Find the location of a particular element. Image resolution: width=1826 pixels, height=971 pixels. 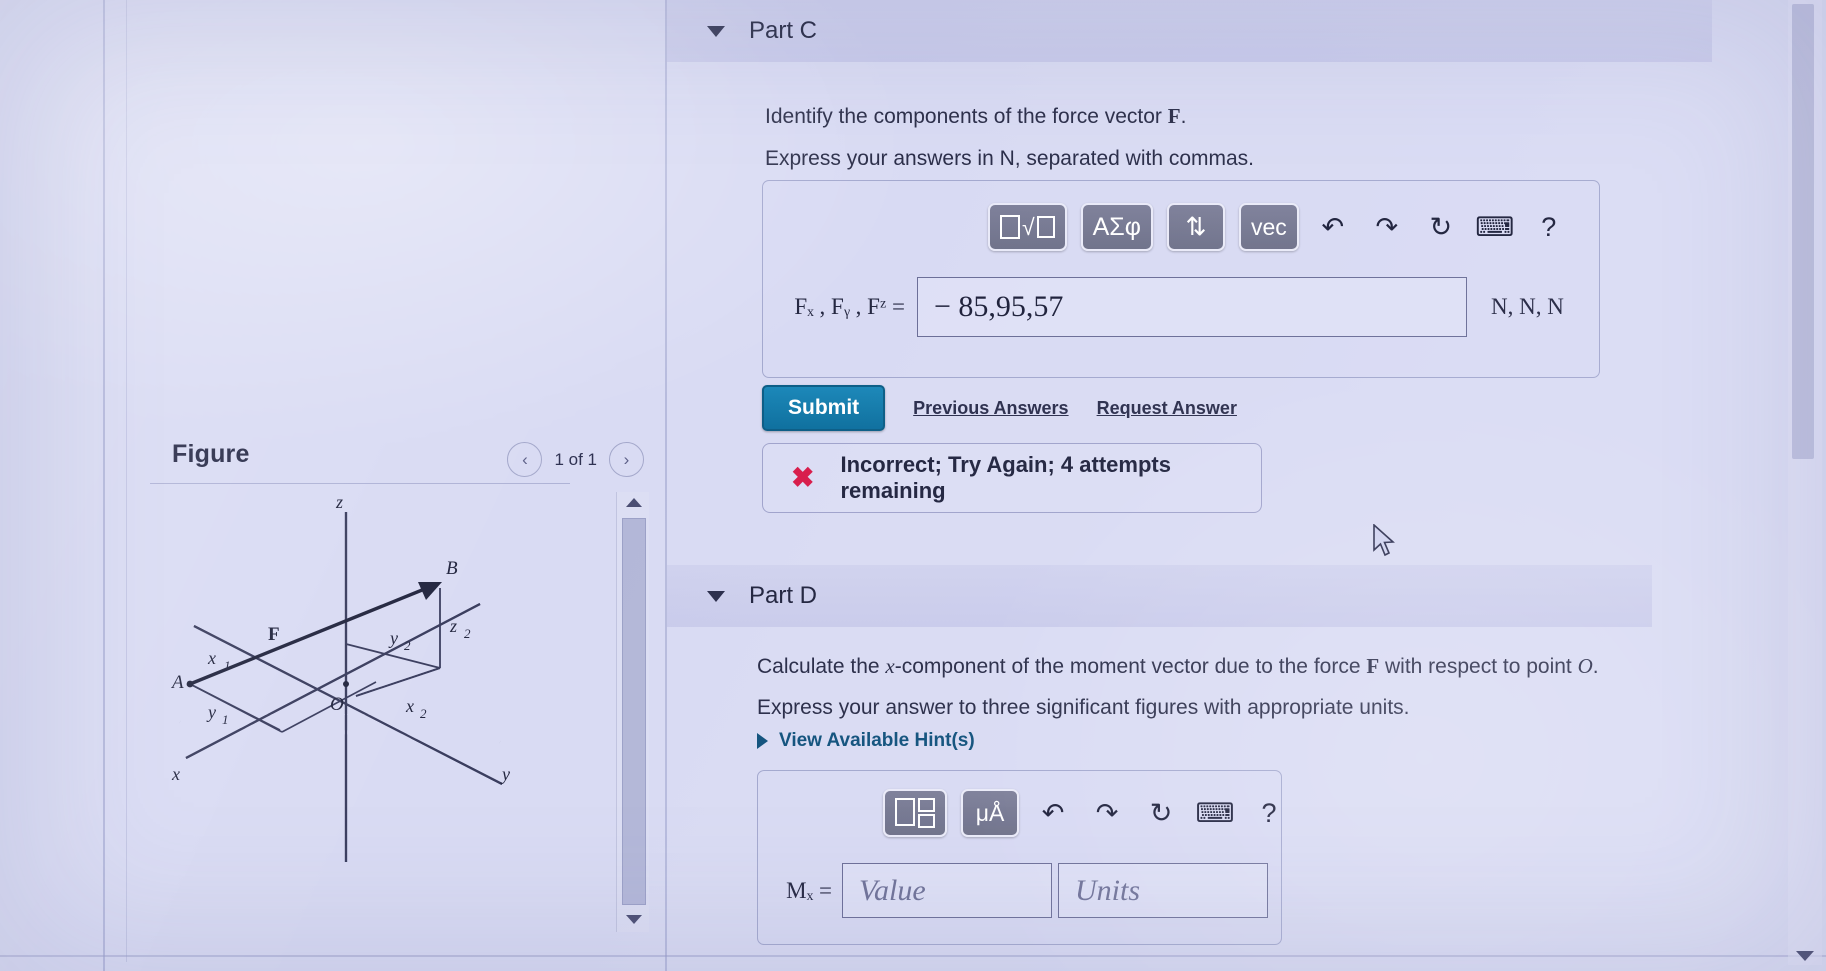

units-key: μÅ is located at coordinates (990, 813).